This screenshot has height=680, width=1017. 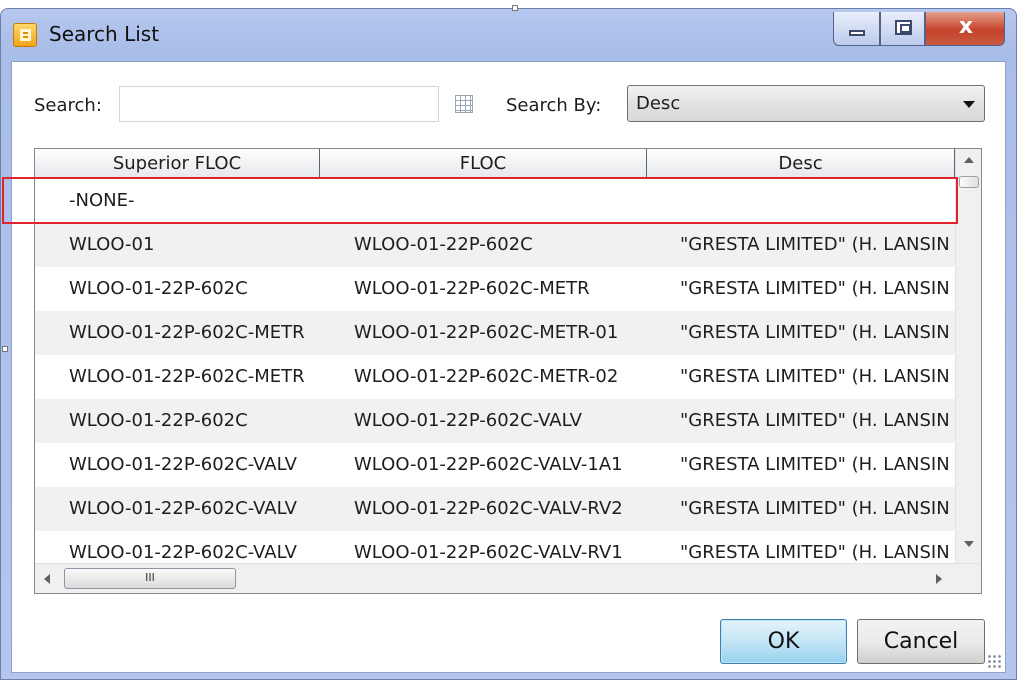 I want to click on search-input, so click(x=279, y=104).